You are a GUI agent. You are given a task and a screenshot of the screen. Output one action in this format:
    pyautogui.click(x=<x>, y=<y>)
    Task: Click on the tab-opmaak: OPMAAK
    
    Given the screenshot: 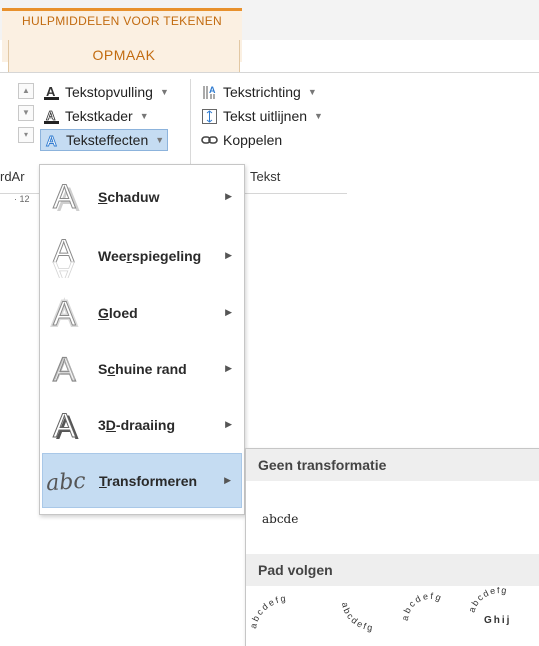 What is the action you would take?
    pyautogui.click(x=124, y=56)
    